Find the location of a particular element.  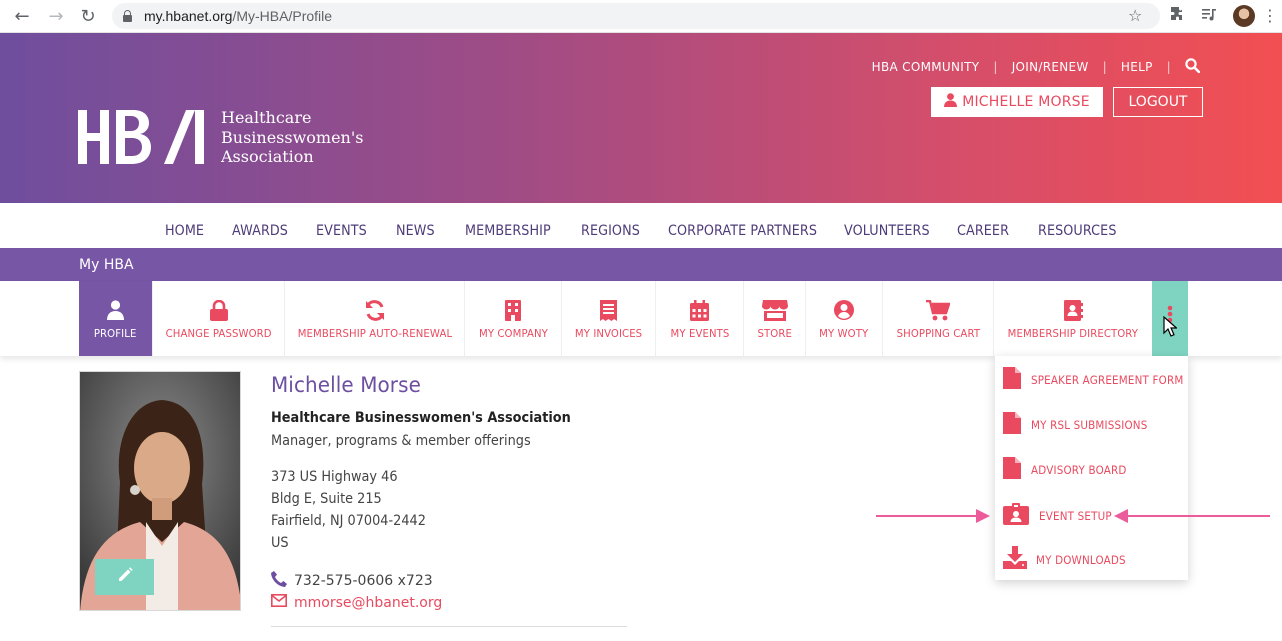

menu-item-speaker-agreement-form: SPEAKER AGREEMENT FORM is located at coordinates (1101, 380).